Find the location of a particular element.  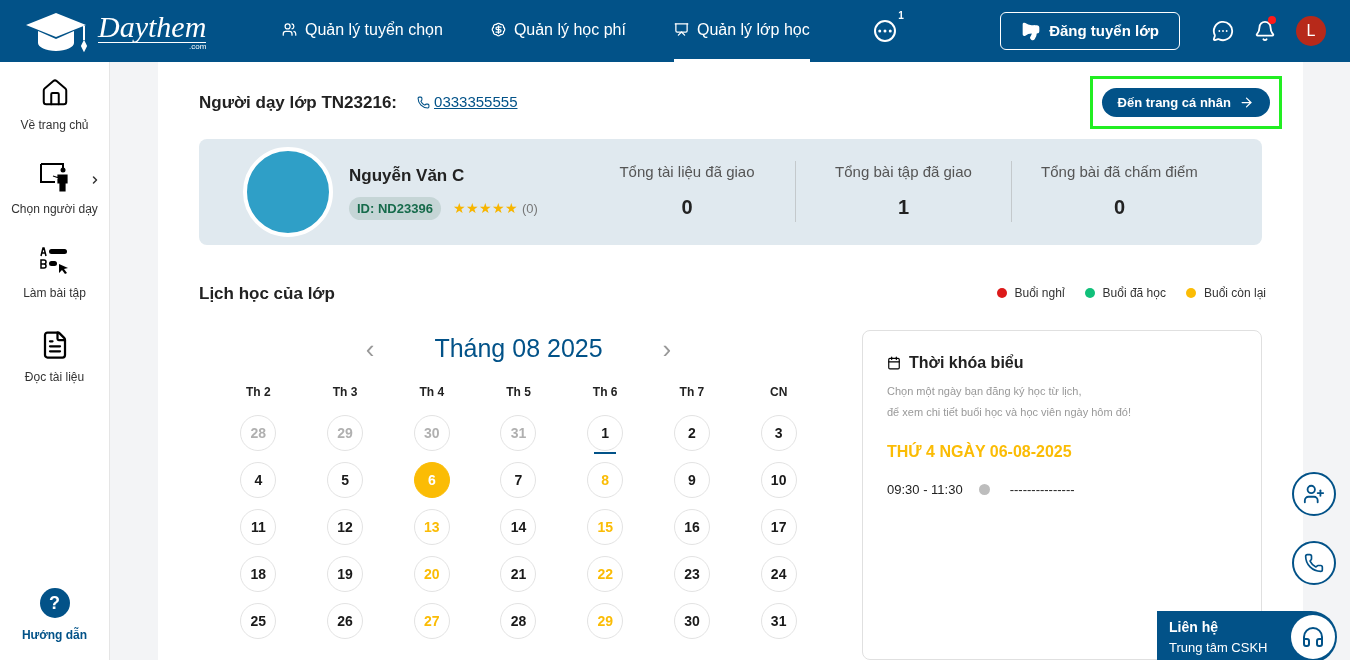

calendar-day: 31 is located at coordinates (778, 621).